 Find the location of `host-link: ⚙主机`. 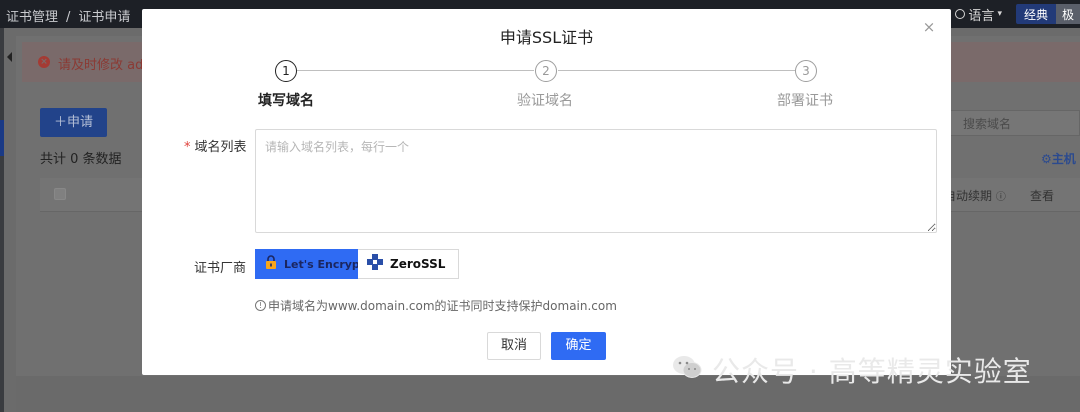

host-link: ⚙主机 is located at coordinates (1058, 158).